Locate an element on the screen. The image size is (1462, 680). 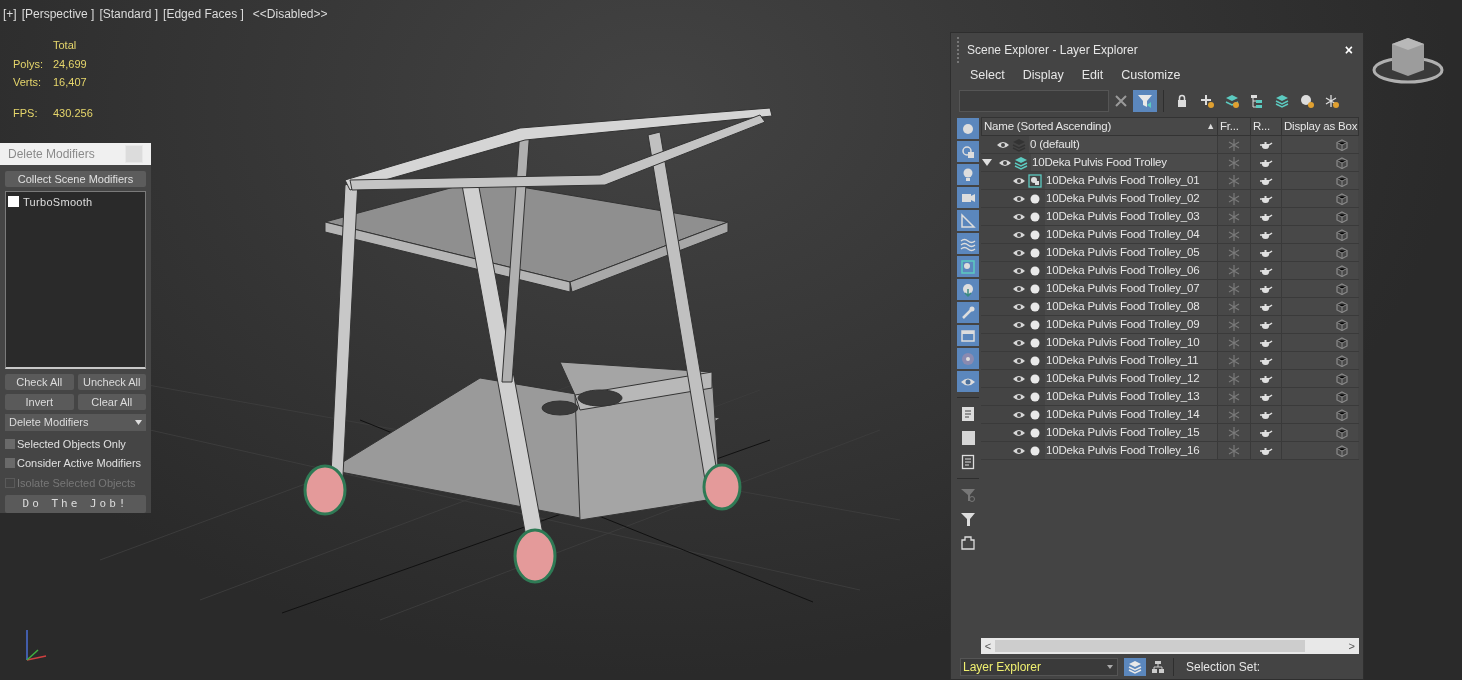
panel-button: Check All is located at coordinates (39, 381).